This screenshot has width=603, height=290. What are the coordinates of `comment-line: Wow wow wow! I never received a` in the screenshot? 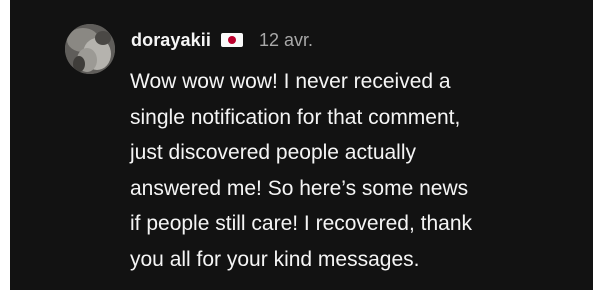 It's located at (290, 81).